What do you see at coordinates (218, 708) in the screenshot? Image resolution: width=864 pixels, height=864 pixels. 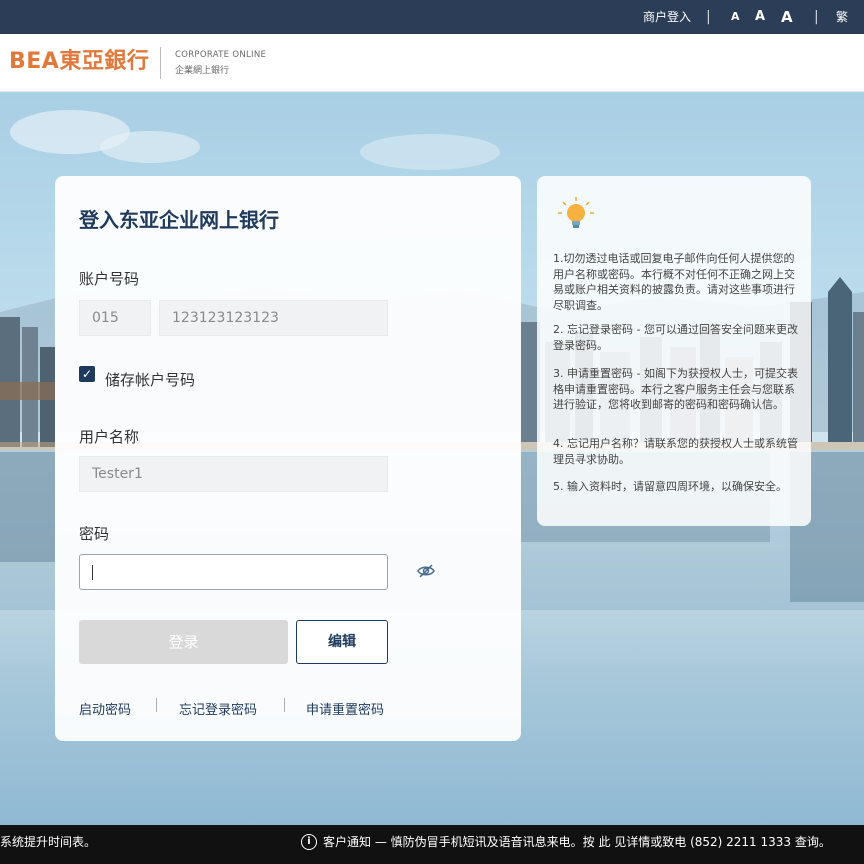 I see `forgot-password-link: 忘记登录密码` at bounding box center [218, 708].